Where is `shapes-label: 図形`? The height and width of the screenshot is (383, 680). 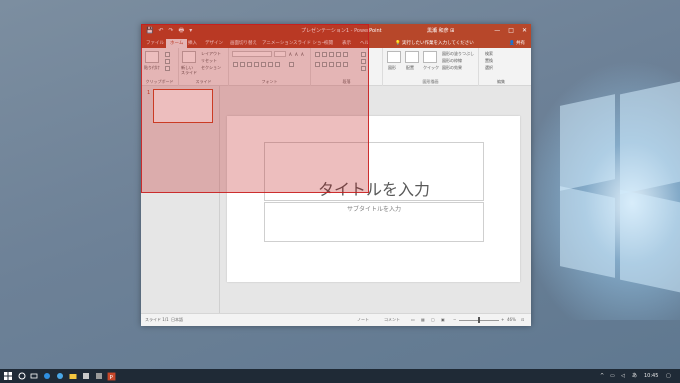 shapes-label: 図形 is located at coordinates (392, 68).